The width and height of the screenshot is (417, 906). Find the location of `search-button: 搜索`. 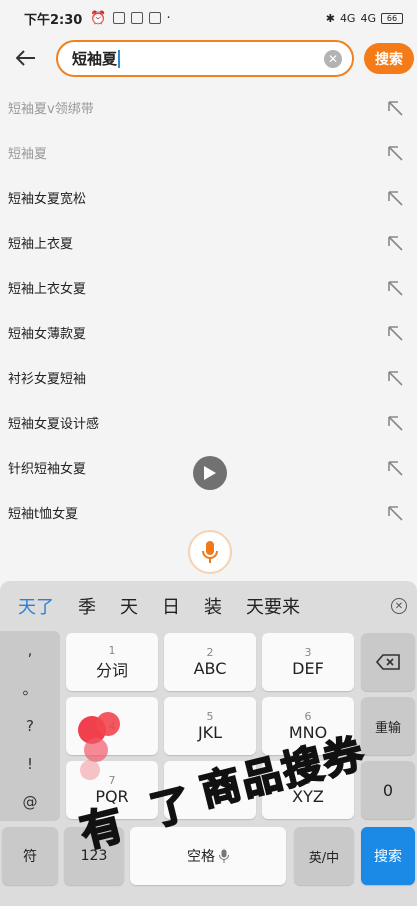

search-button: 搜索 is located at coordinates (389, 58).